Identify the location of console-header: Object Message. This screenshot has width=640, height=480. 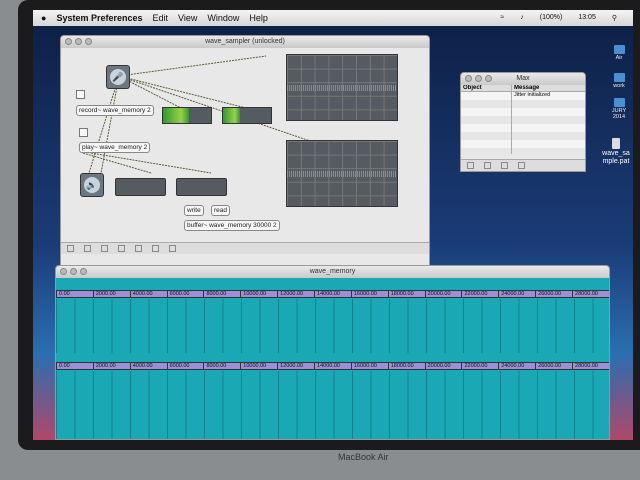
(523, 88).